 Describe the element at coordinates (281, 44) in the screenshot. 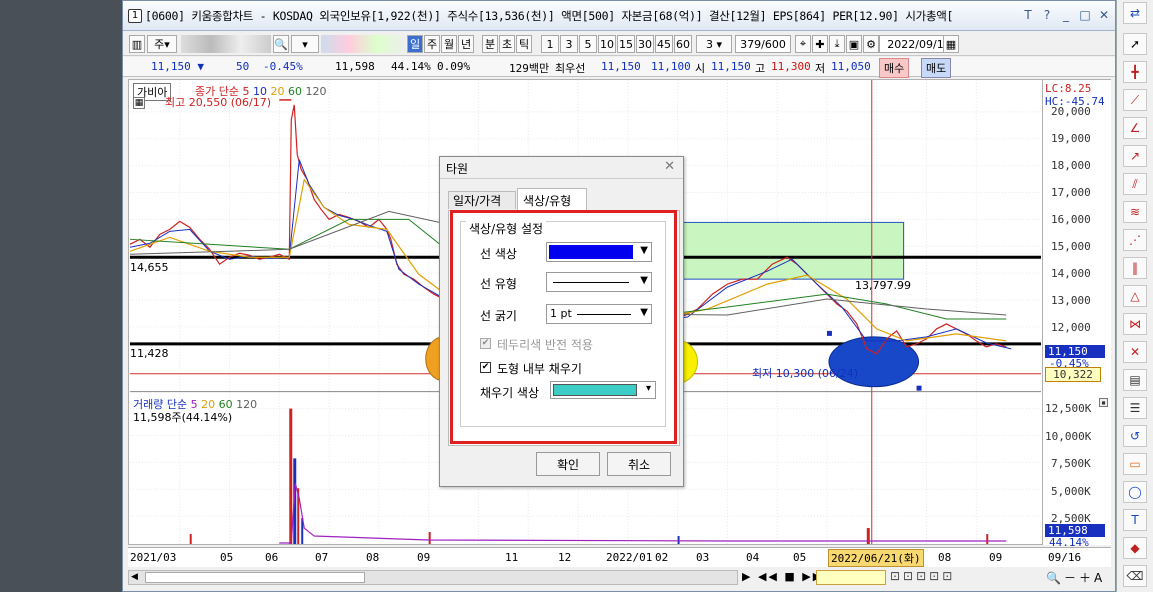

I see `search-icon: 🔍` at that location.